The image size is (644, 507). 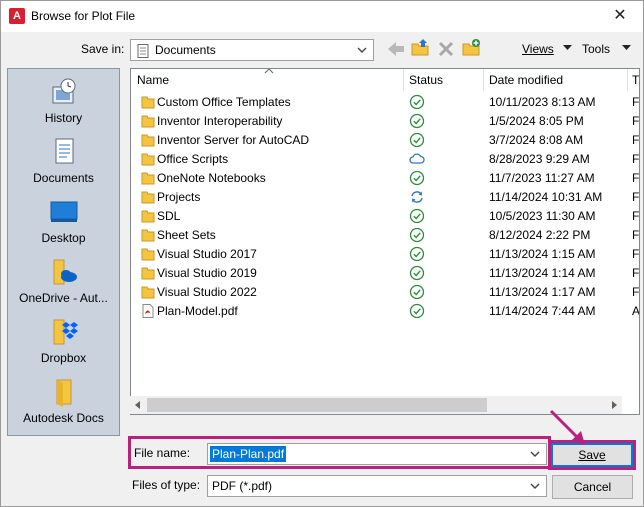 I want to click on date-modified: 11/13/2024 1:14 AM, so click(x=542, y=273).